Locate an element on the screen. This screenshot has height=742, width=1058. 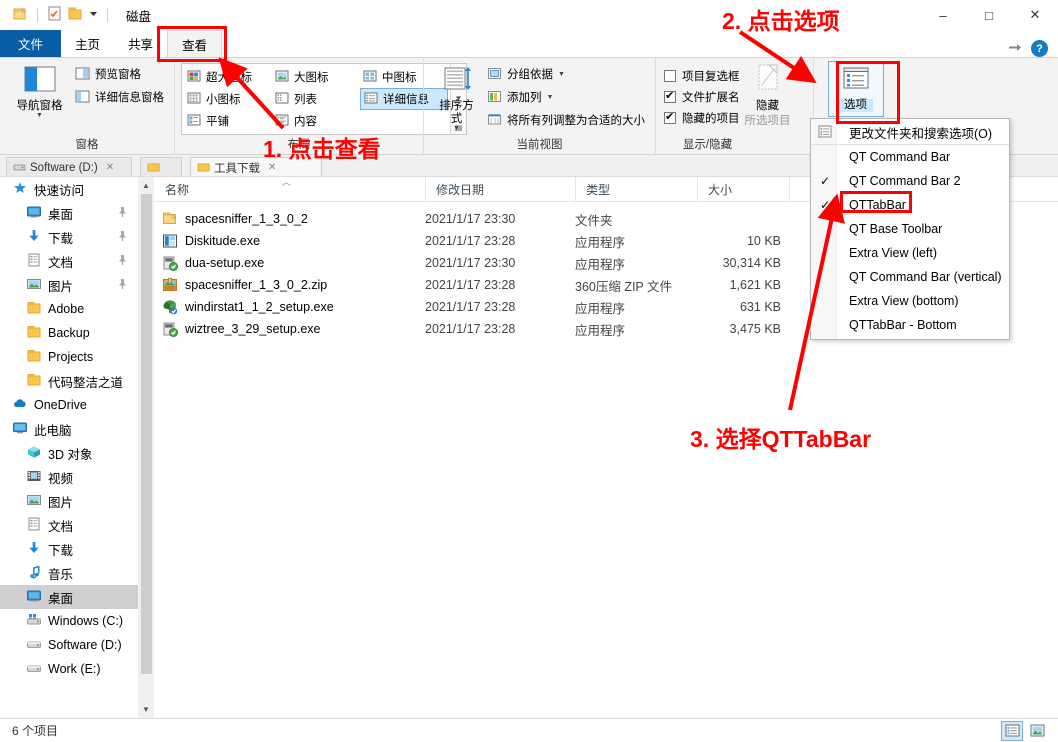
nav-item-5: Adobe is located at coordinates (69, 309).